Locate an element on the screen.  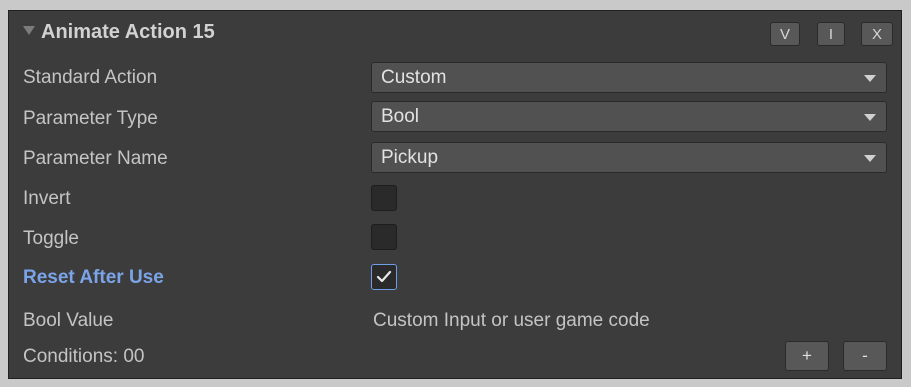
parameter-type-label: Parameter Type is located at coordinates (90, 118).